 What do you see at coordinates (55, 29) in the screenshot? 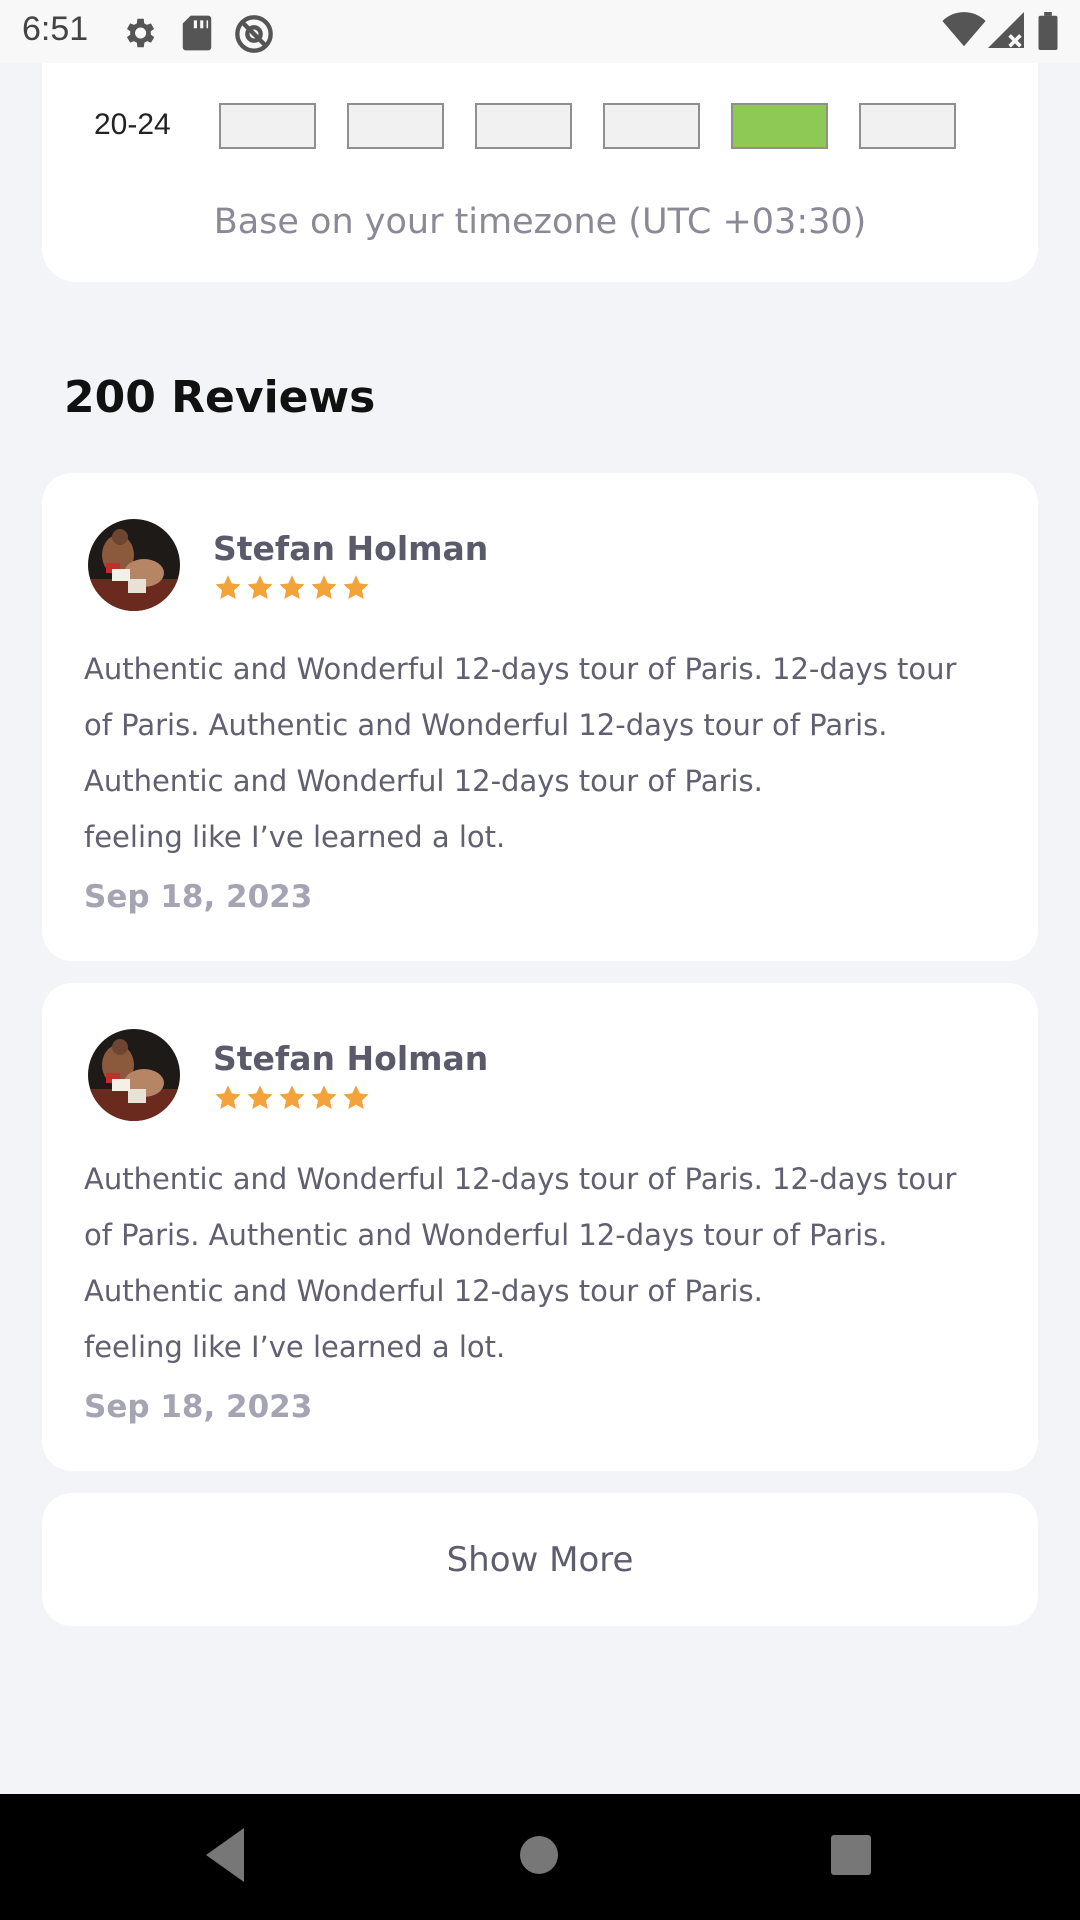
I see `status-time: 6:51` at bounding box center [55, 29].